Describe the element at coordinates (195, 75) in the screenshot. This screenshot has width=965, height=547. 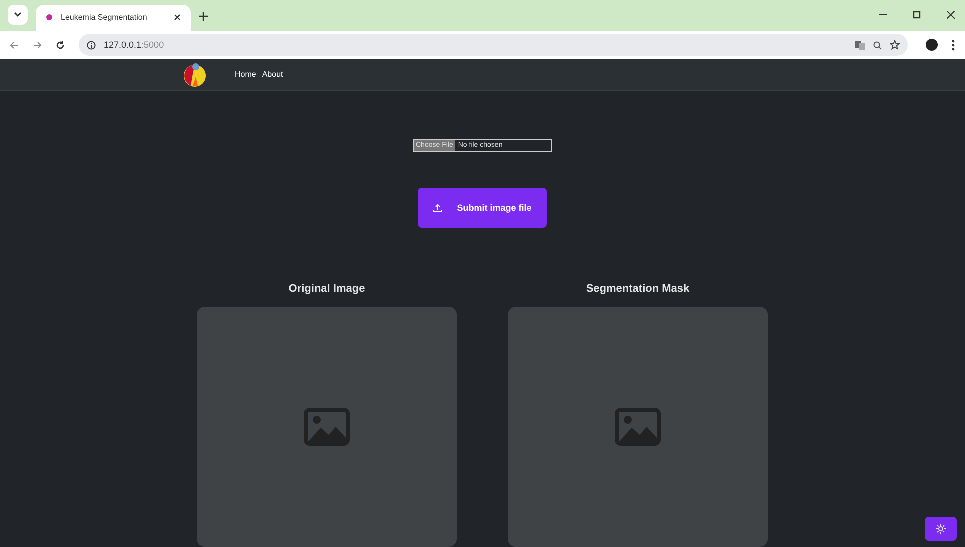
I see `logo-icon` at that location.